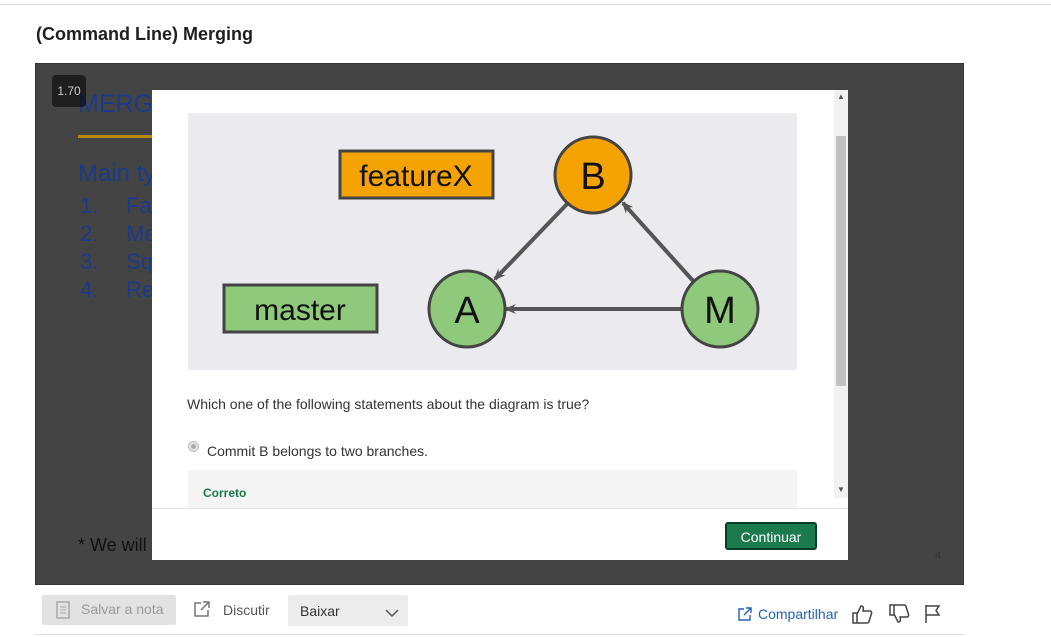  What do you see at coordinates (745, 615) in the screenshot?
I see `share-icon` at bounding box center [745, 615].